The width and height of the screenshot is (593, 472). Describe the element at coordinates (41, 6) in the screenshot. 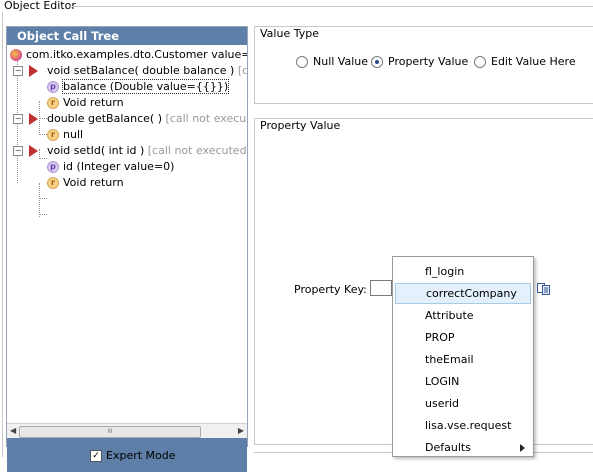

I see `editor-title: Object Editor` at that location.